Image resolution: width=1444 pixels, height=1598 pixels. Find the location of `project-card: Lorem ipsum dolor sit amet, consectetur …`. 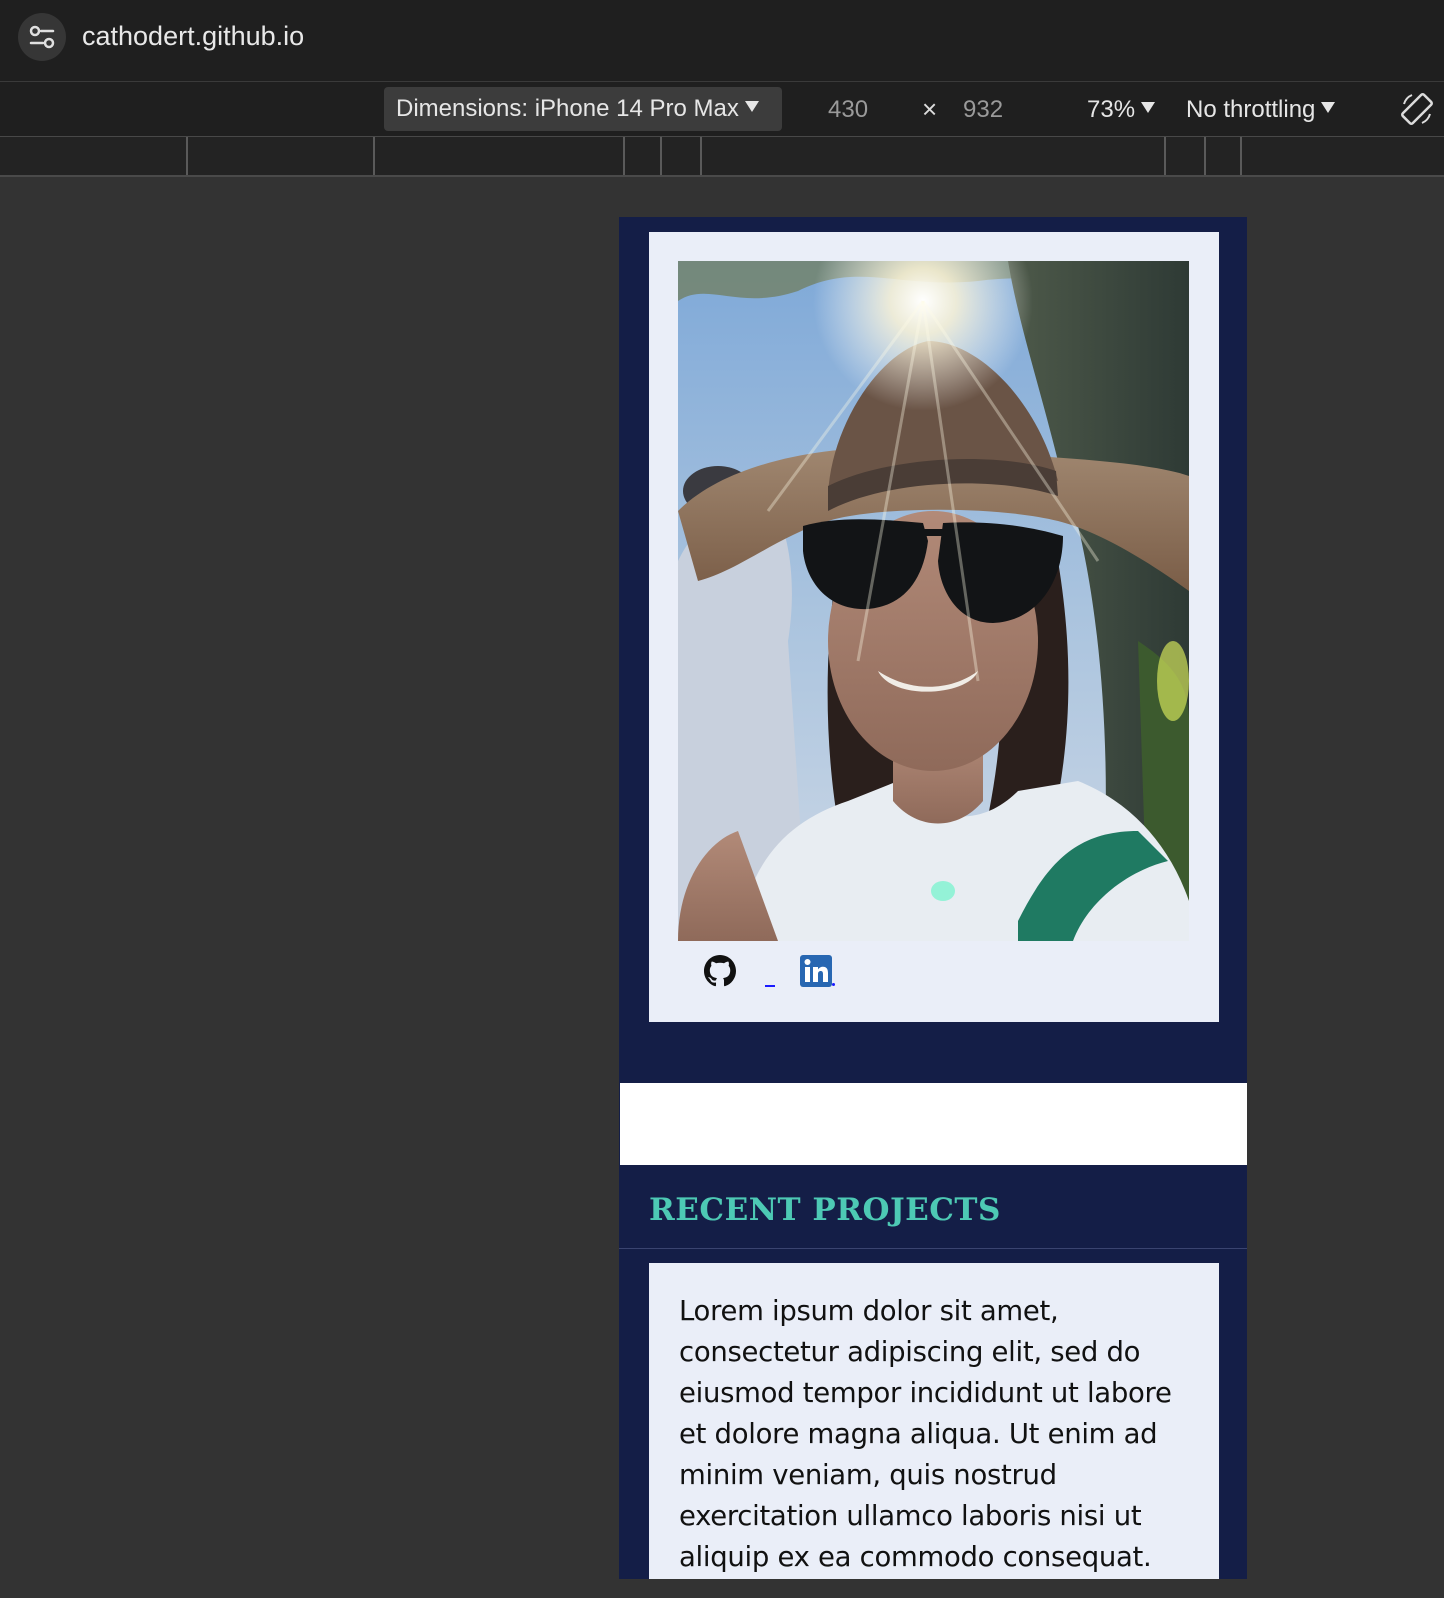

project-card: Lorem ipsum dolor sit amet, consectetur … is located at coordinates (934, 1421).